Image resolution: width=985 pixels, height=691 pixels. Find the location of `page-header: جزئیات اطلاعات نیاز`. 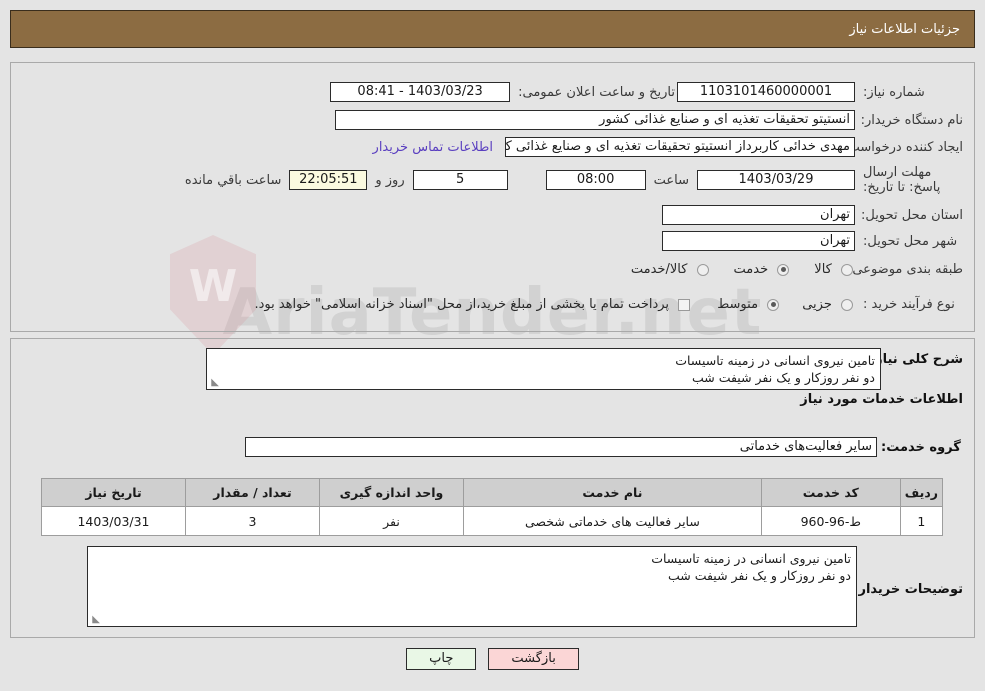

page-header: جزئیات اطلاعات نیاز is located at coordinates (492, 29).